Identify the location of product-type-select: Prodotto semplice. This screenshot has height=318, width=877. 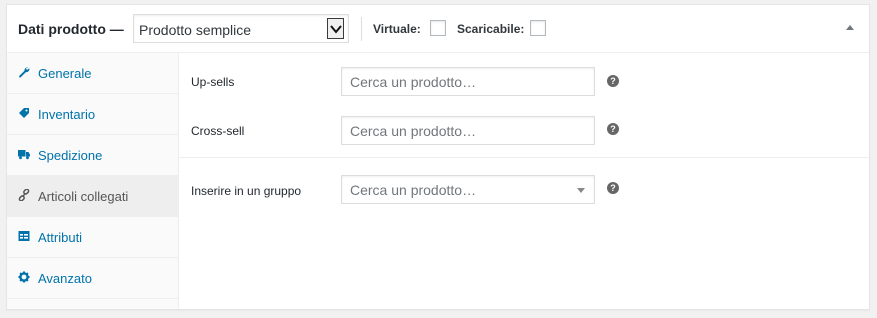
(241, 28).